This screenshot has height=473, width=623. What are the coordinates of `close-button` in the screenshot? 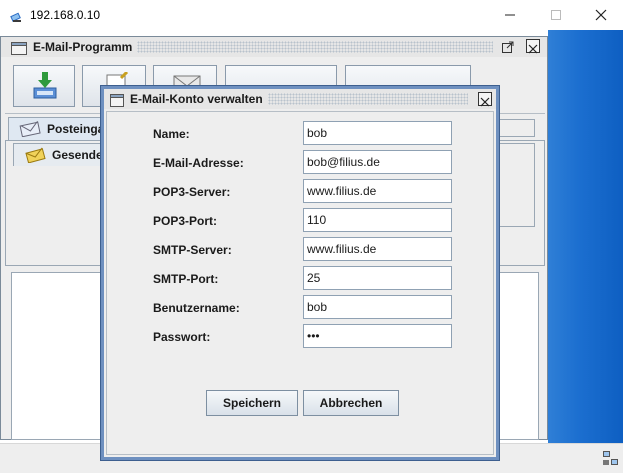 It's located at (600, 15).